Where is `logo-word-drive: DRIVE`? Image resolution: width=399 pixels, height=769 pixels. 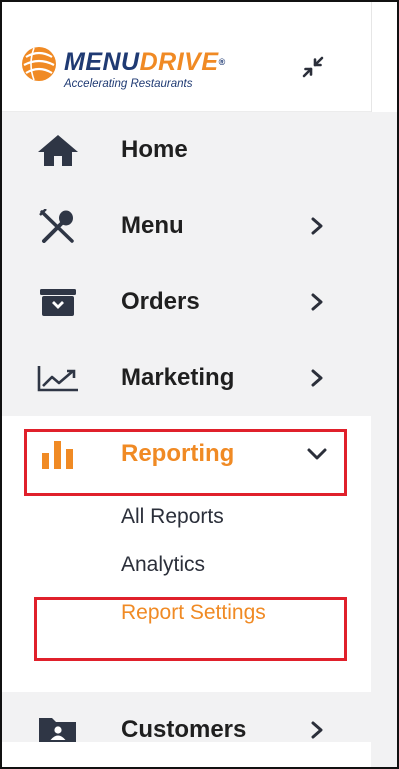
logo-word-drive: DRIVE is located at coordinates (179, 62).